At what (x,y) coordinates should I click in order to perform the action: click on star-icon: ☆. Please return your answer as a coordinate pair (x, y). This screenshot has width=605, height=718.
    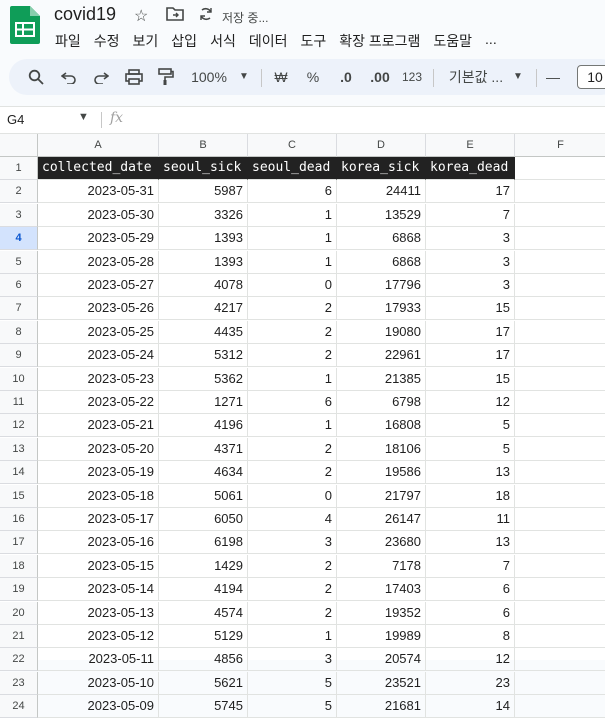
    Looking at the image, I should click on (141, 16).